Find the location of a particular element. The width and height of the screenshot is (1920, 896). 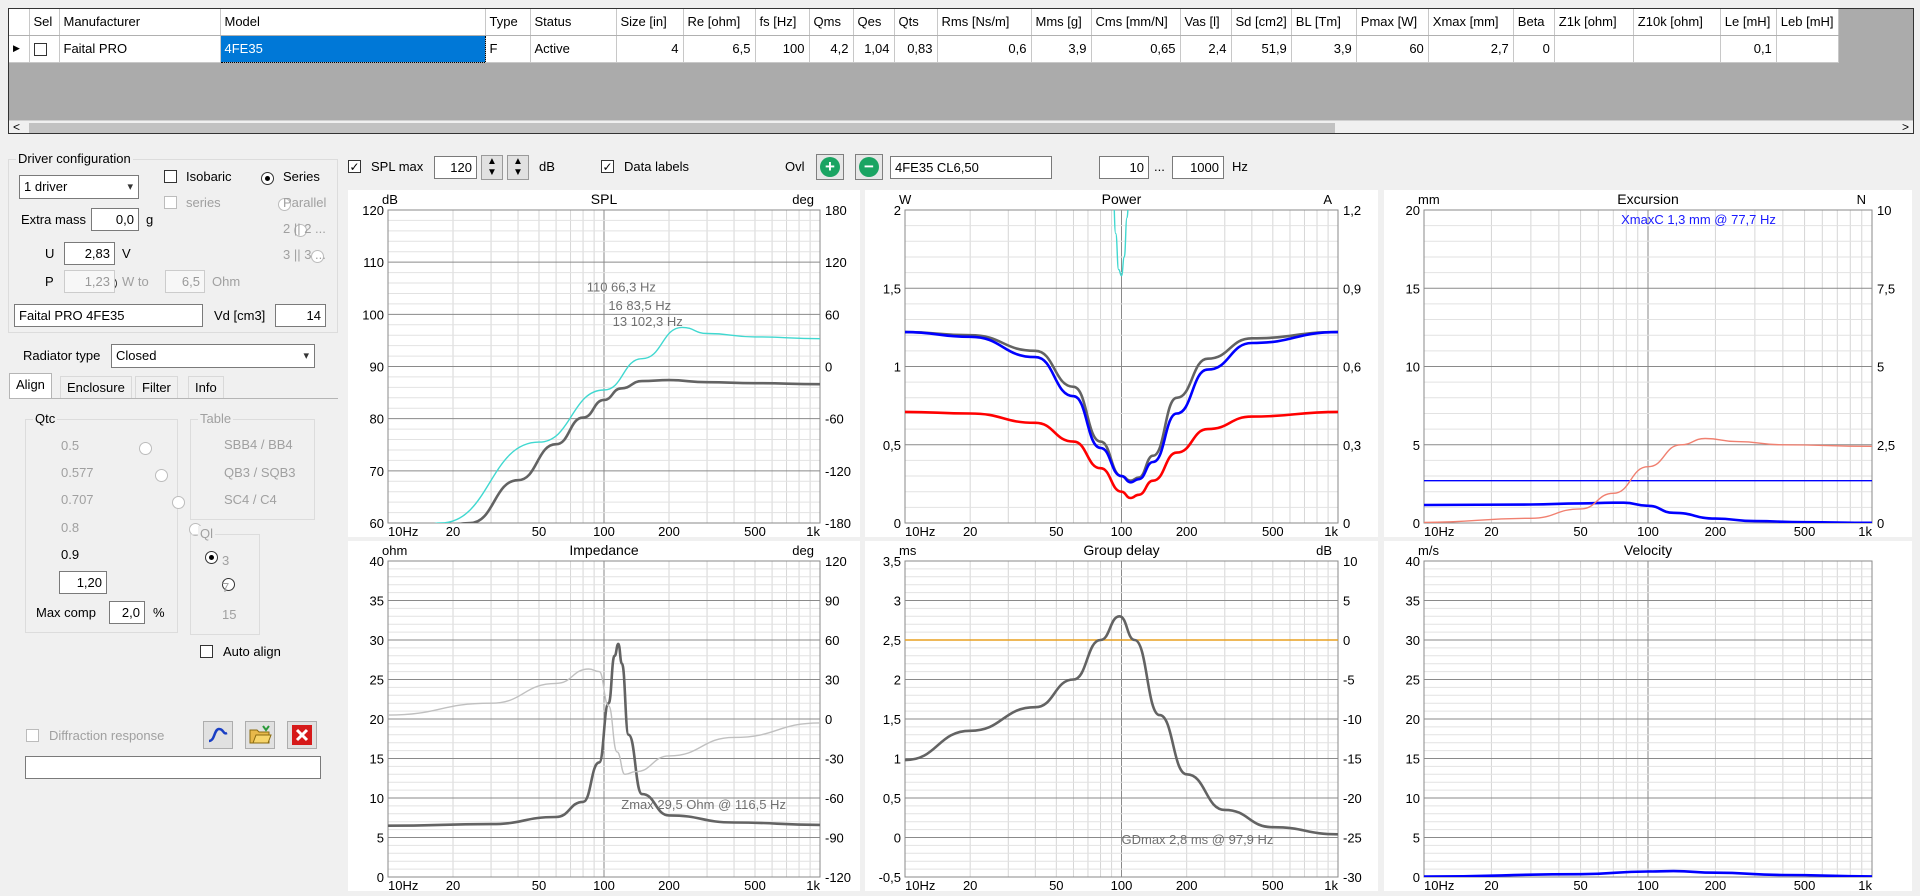

row-indicator-icon: ▶ is located at coordinates (19, 49).